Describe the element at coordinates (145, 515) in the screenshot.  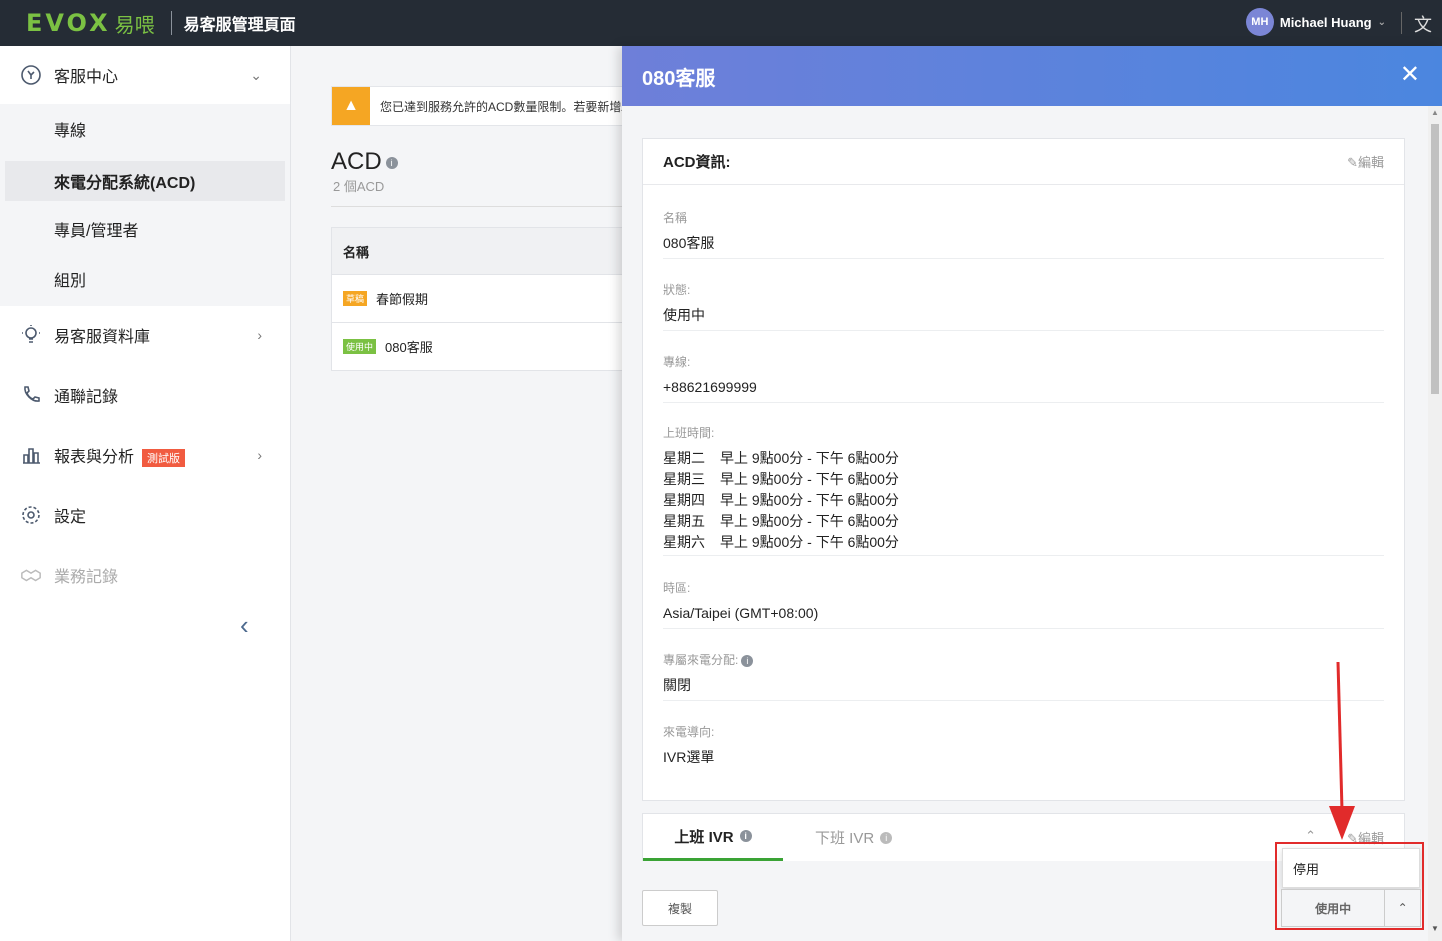
I see `sidebar-item-settings: 設定` at that location.